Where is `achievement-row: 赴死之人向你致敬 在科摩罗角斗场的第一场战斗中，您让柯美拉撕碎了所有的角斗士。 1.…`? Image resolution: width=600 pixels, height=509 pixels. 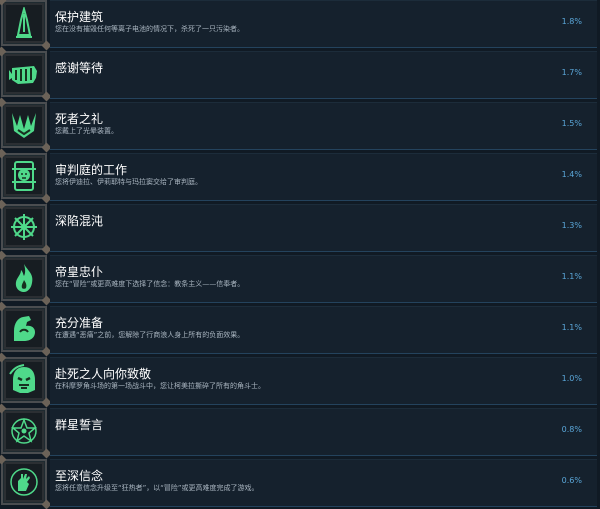
achievement-row: 赴死之人向你致敬 在科摩罗角斗场的第一场战斗中，您让柯美拉撕碎了所有的角斗士。 1.… is located at coordinates (300, 381).